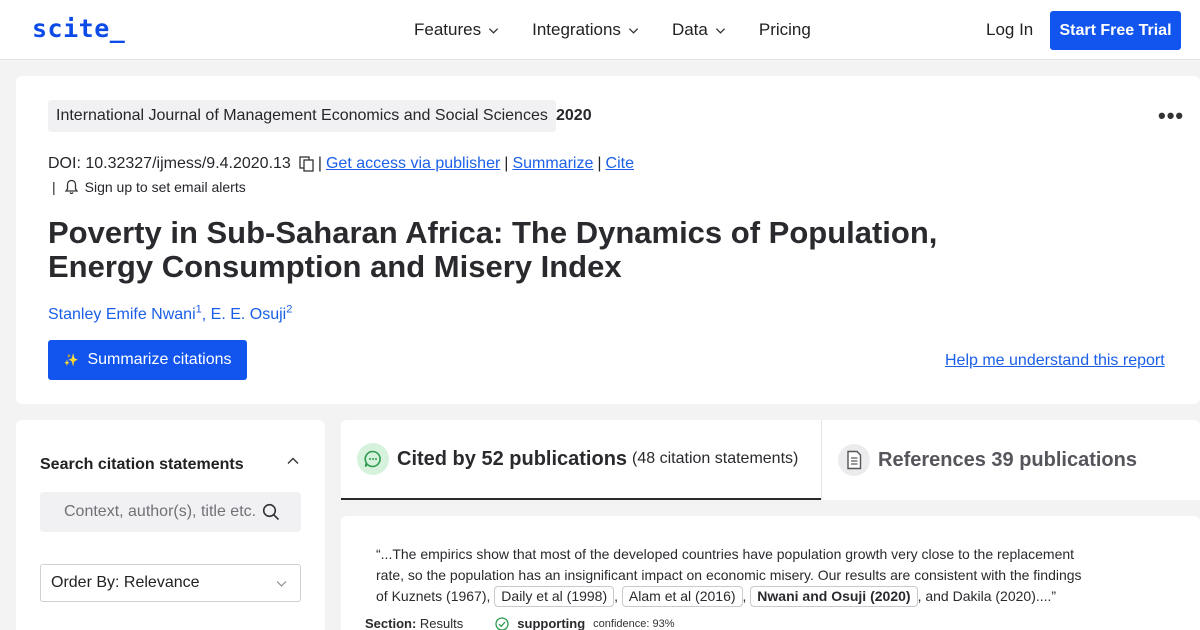 The width and height of the screenshot is (1200, 630). I want to click on nav-features: Features, so click(456, 30).